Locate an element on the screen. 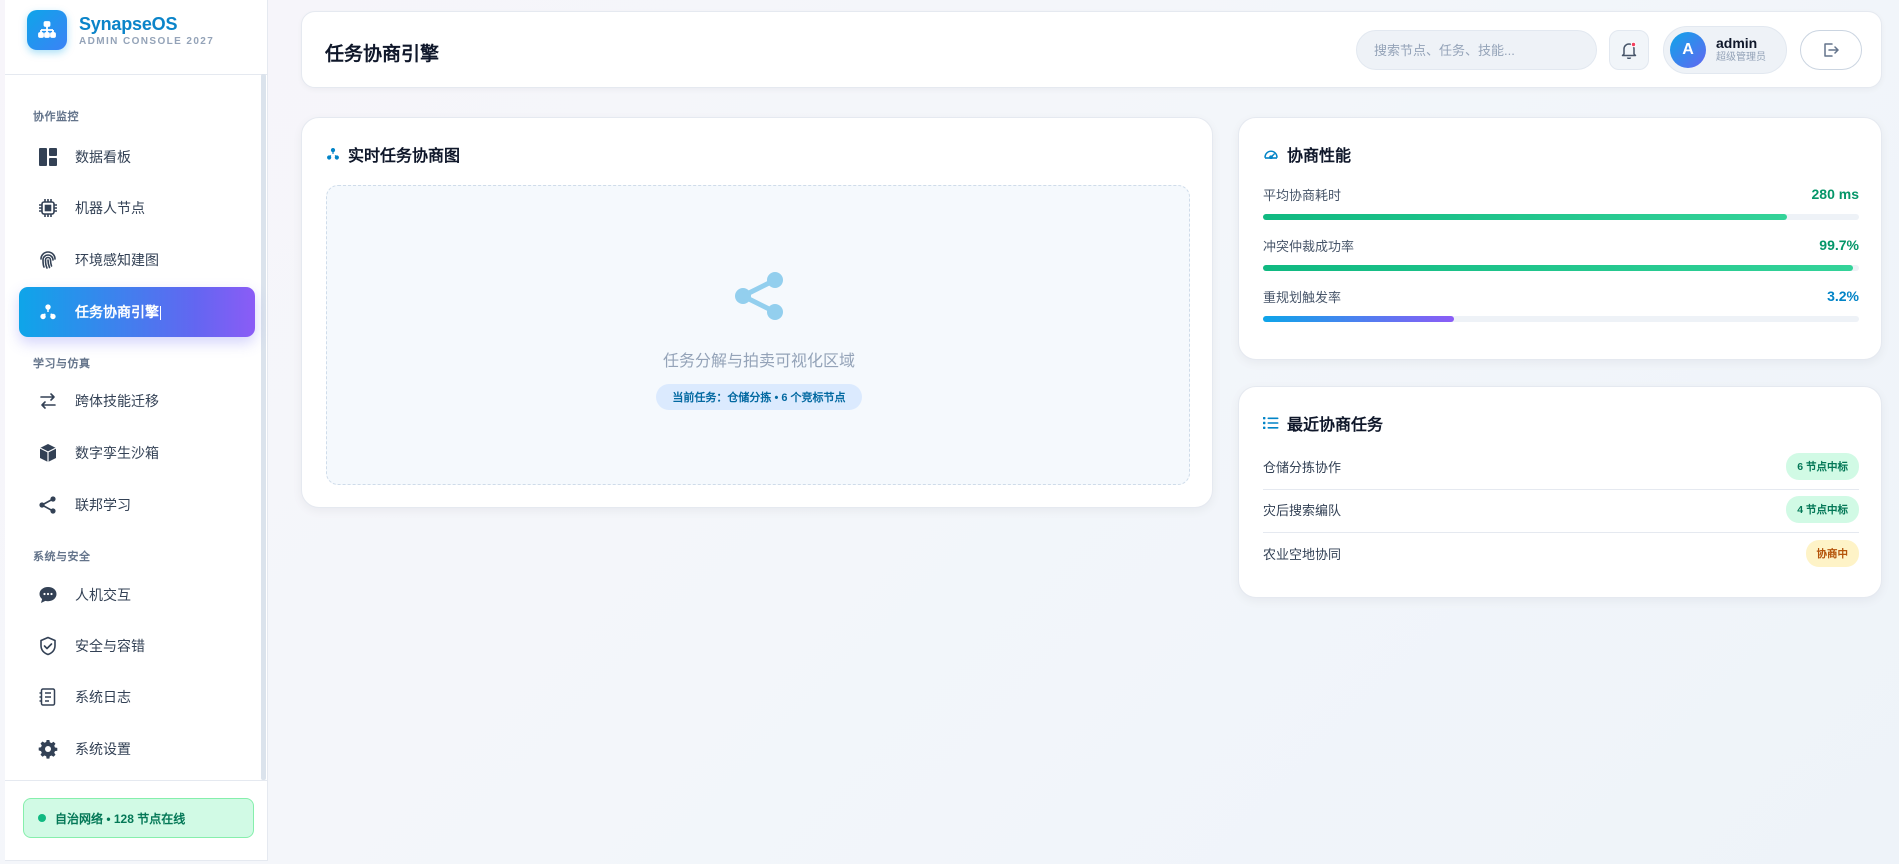 This screenshot has height=864, width=1899. brand-name: SynapseOS is located at coordinates (128, 23).